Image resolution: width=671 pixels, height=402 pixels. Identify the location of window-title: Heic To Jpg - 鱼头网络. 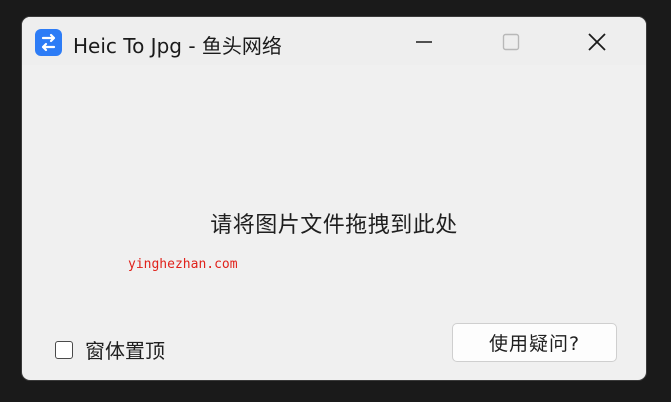
(177, 46).